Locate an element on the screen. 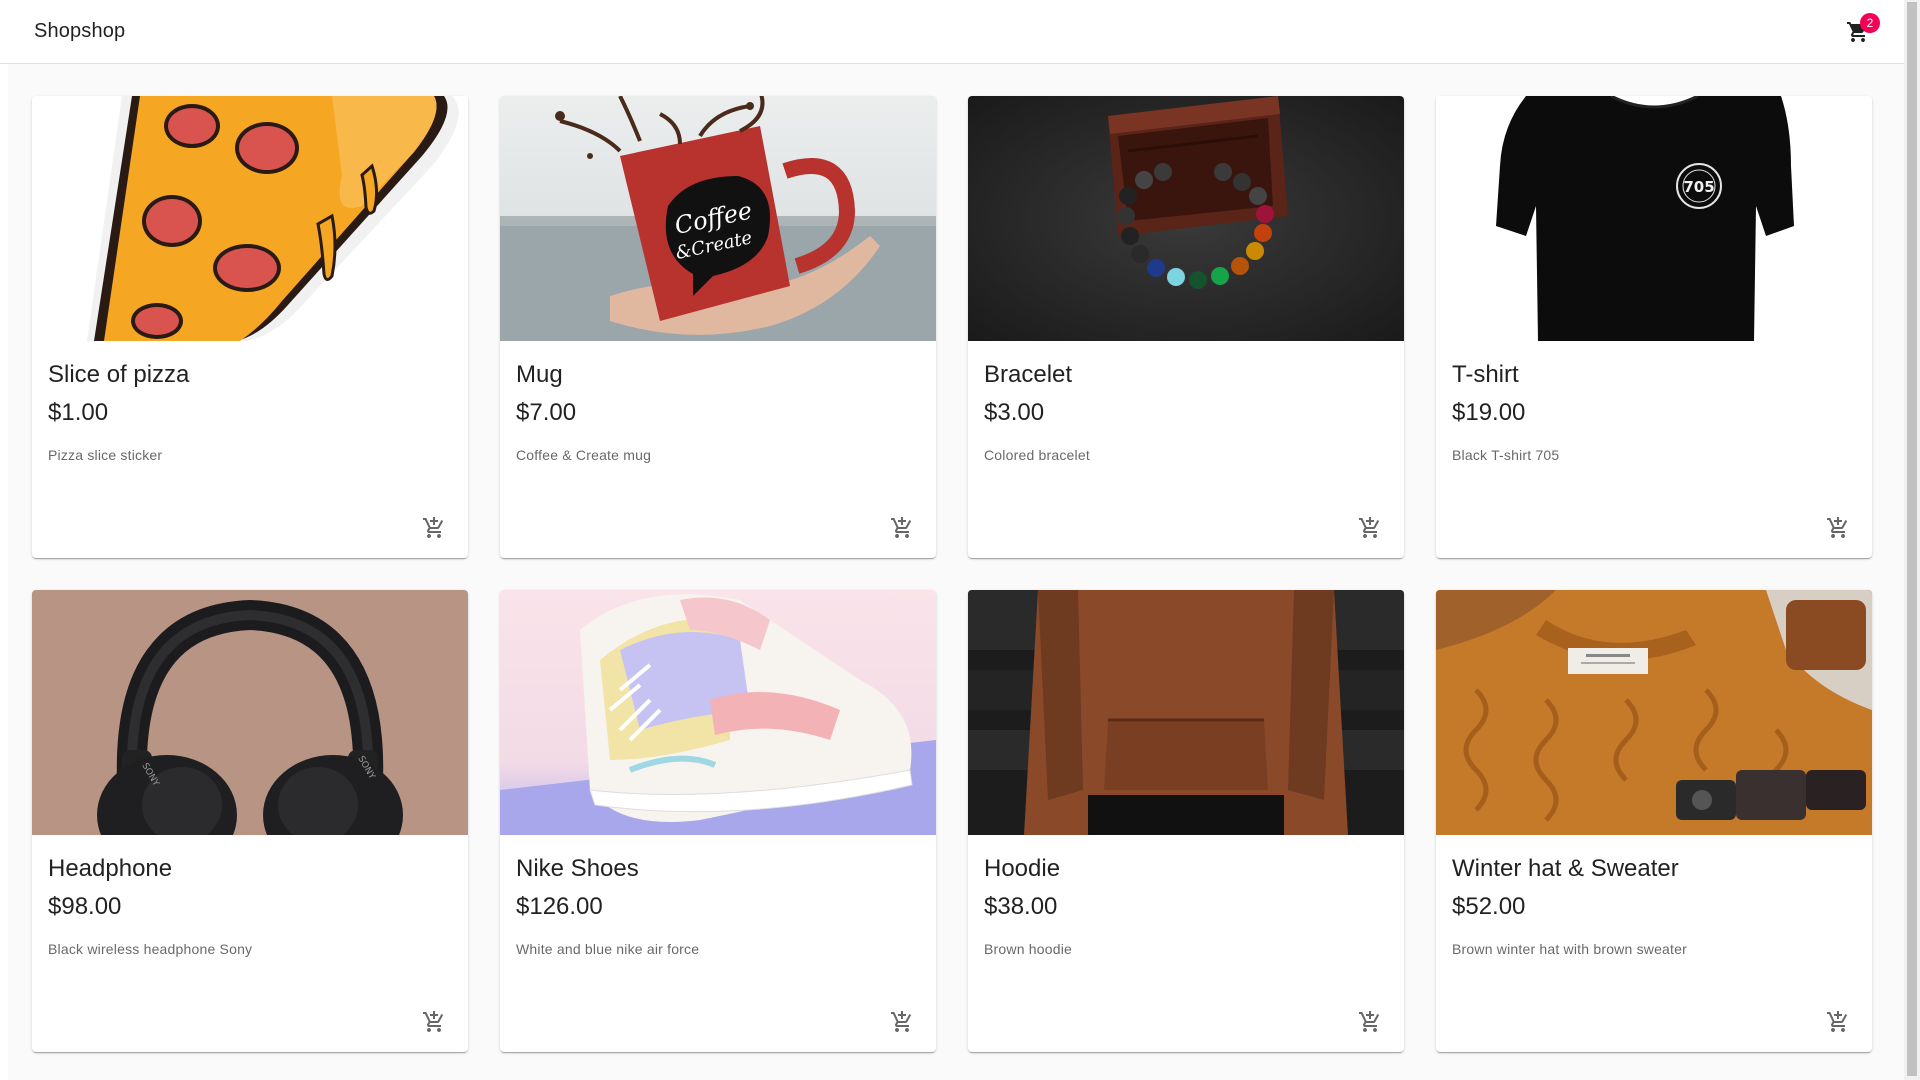  product-title: Bracelet is located at coordinates (1186, 375).